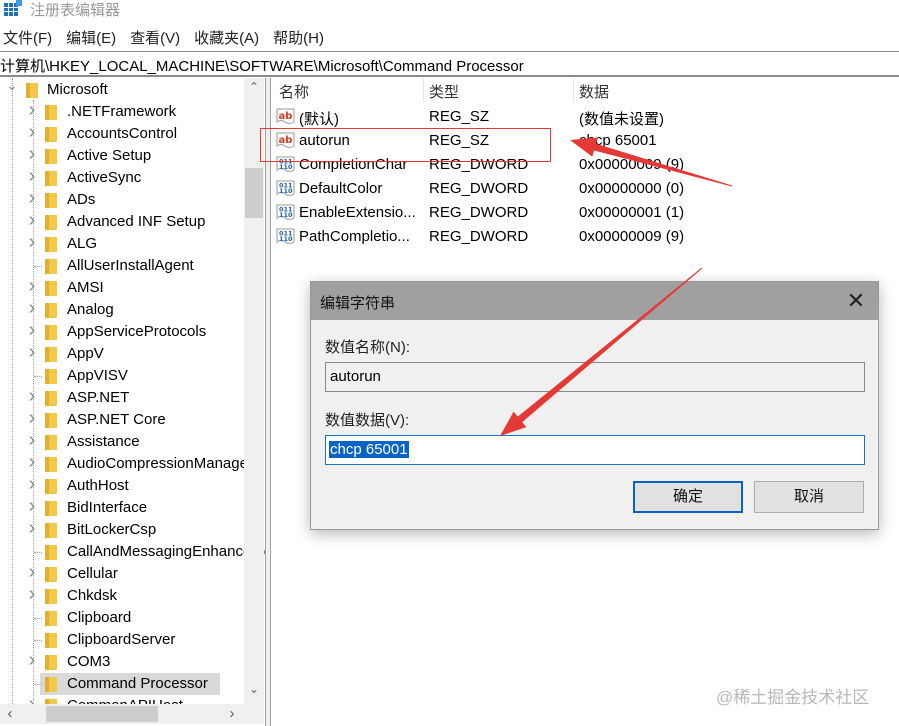 Image resolution: width=899 pixels, height=726 pixels. I want to click on tree-node: › ASP.NET Core, so click(122, 419).